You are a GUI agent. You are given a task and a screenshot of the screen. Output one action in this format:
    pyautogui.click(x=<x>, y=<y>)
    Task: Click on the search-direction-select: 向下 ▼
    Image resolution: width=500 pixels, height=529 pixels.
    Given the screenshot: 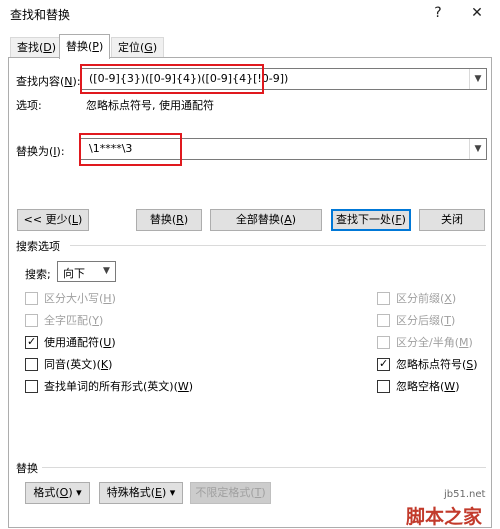 What is the action you would take?
    pyautogui.click(x=86, y=271)
    